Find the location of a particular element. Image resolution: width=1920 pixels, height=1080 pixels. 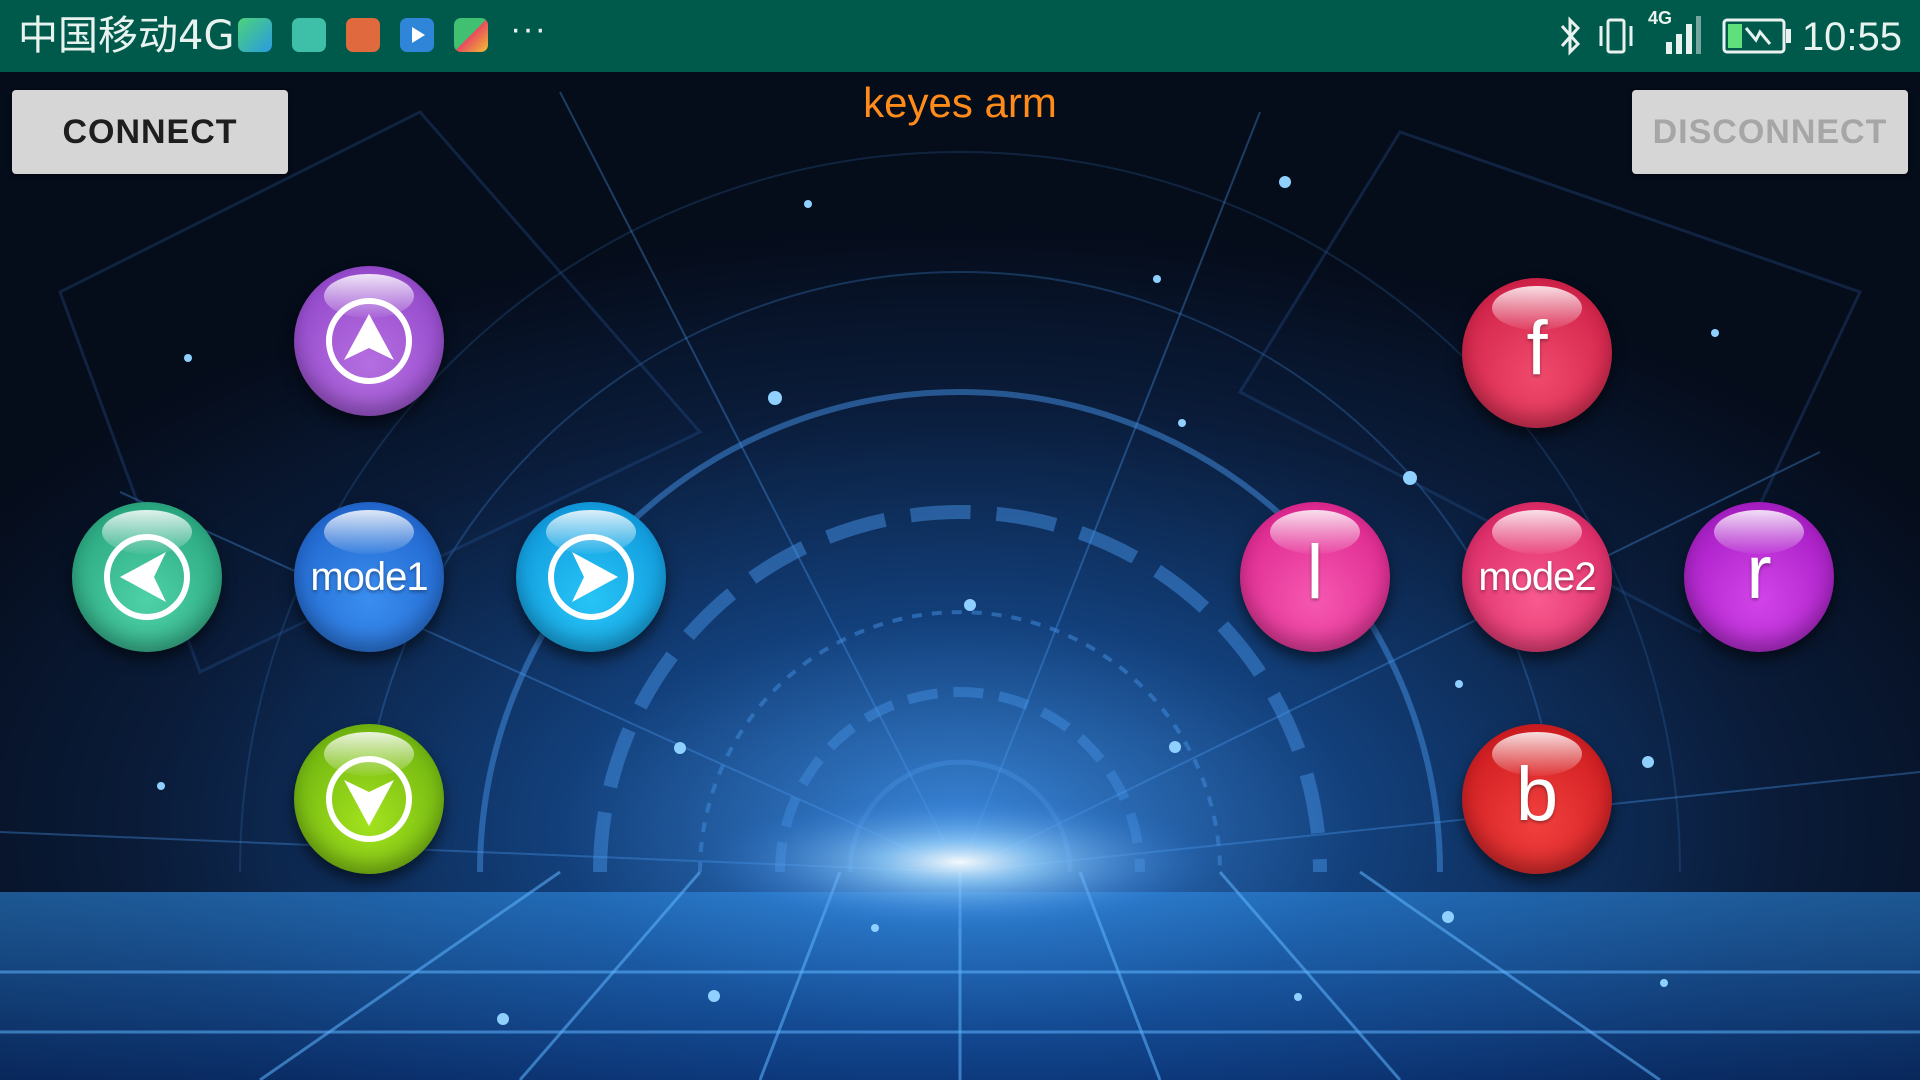

forward-button: f is located at coordinates (1537, 353).